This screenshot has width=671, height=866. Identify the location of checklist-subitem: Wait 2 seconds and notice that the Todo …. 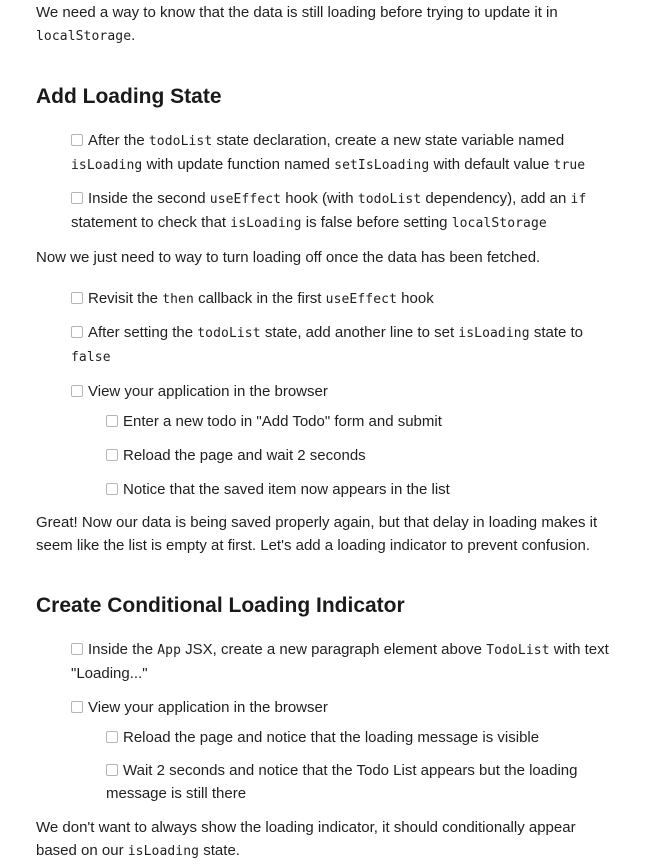
(378, 782).